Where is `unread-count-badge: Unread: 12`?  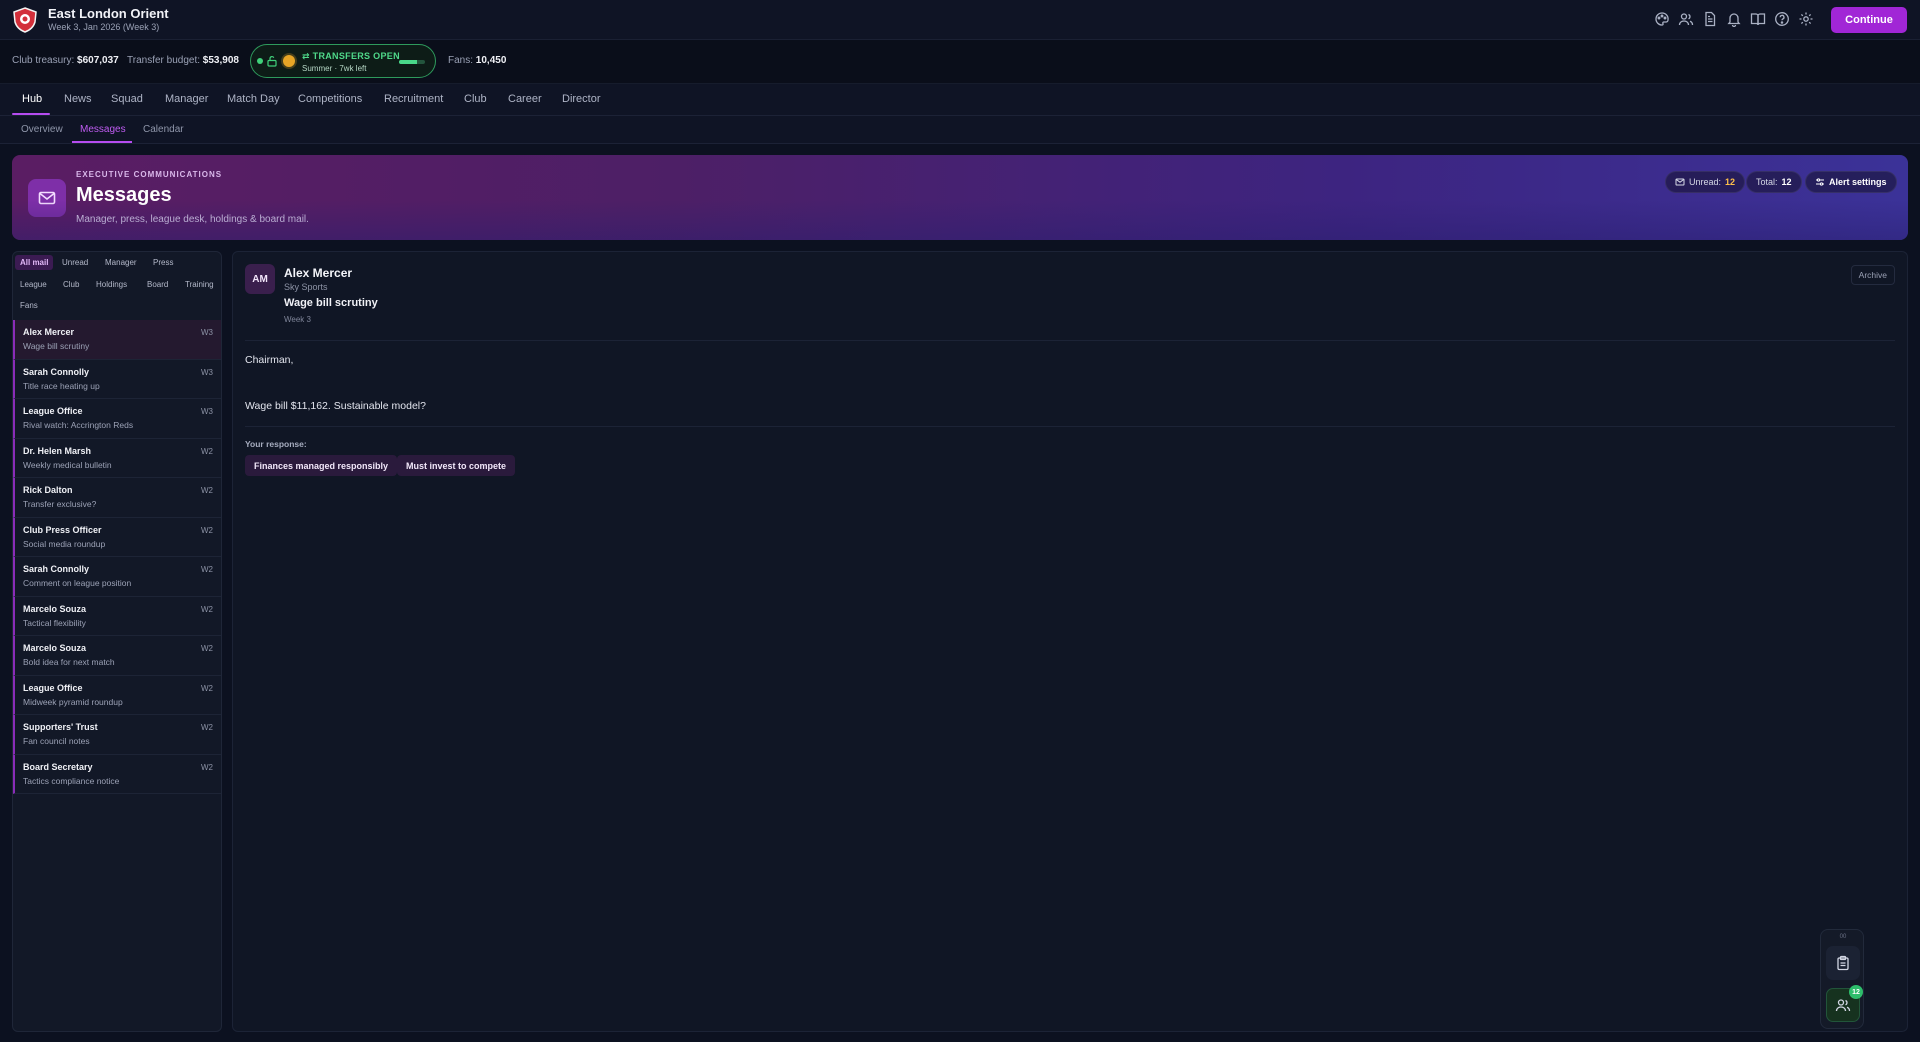
unread-count-badge: Unread: 12 is located at coordinates (1705, 182).